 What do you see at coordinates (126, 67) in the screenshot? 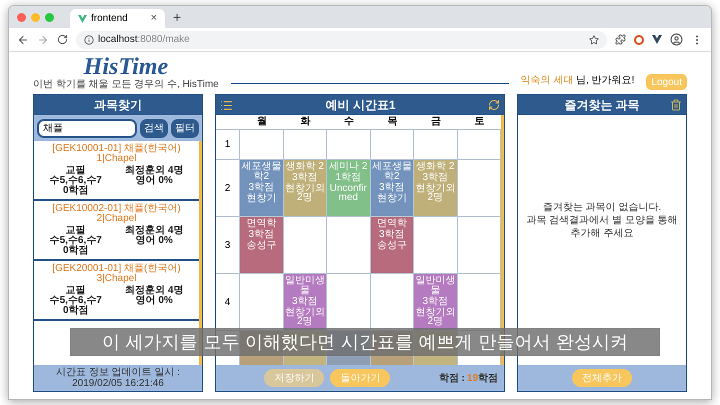
I see `histime-logo: HisTime` at bounding box center [126, 67].